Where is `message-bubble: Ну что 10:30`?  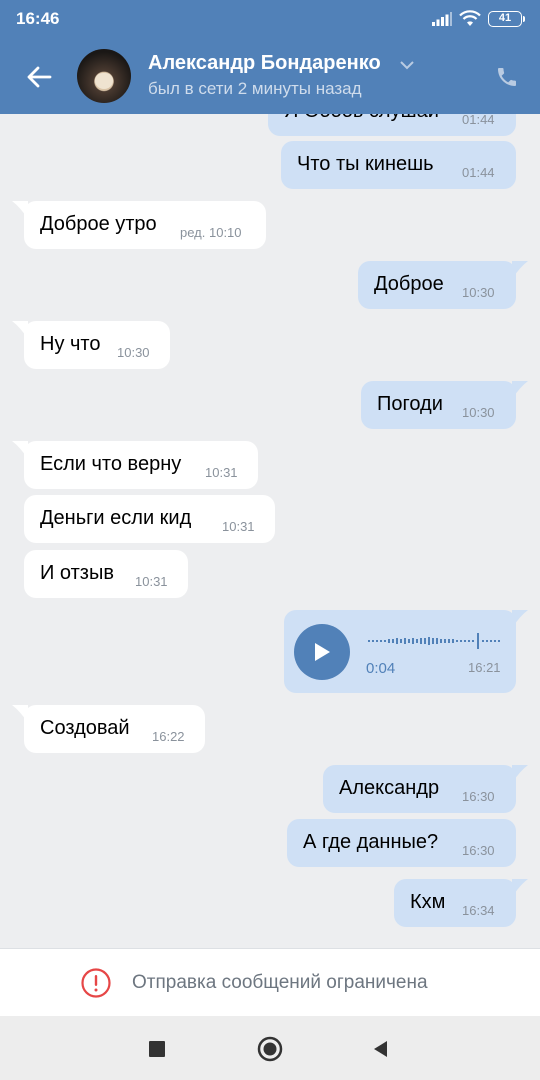 message-bubble: Ну что 10:30 is located at coordinates (91, 345).